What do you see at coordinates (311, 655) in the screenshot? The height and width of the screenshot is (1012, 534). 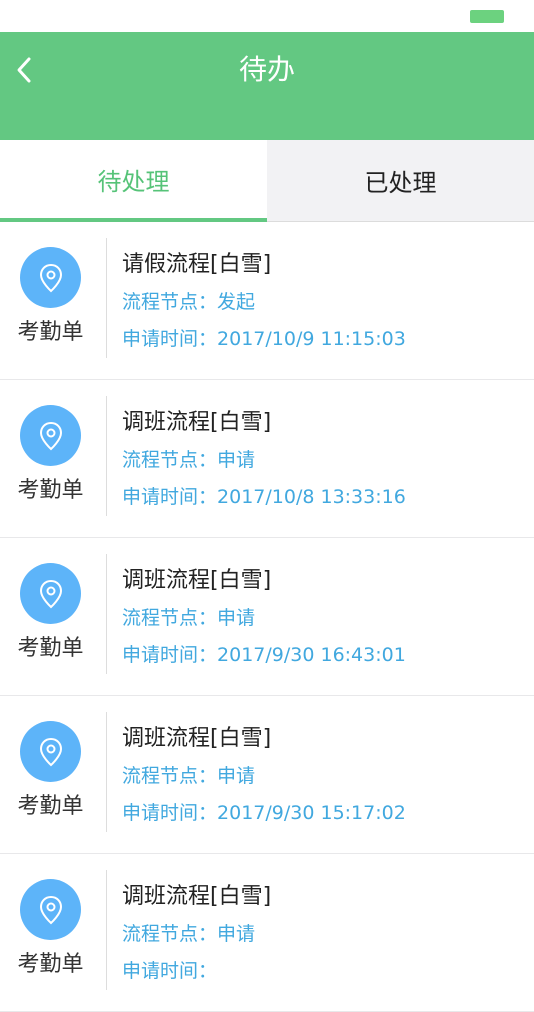 I see `item-time-value: 2017/9/30 16:43:01` at bounding box center [311, 655].